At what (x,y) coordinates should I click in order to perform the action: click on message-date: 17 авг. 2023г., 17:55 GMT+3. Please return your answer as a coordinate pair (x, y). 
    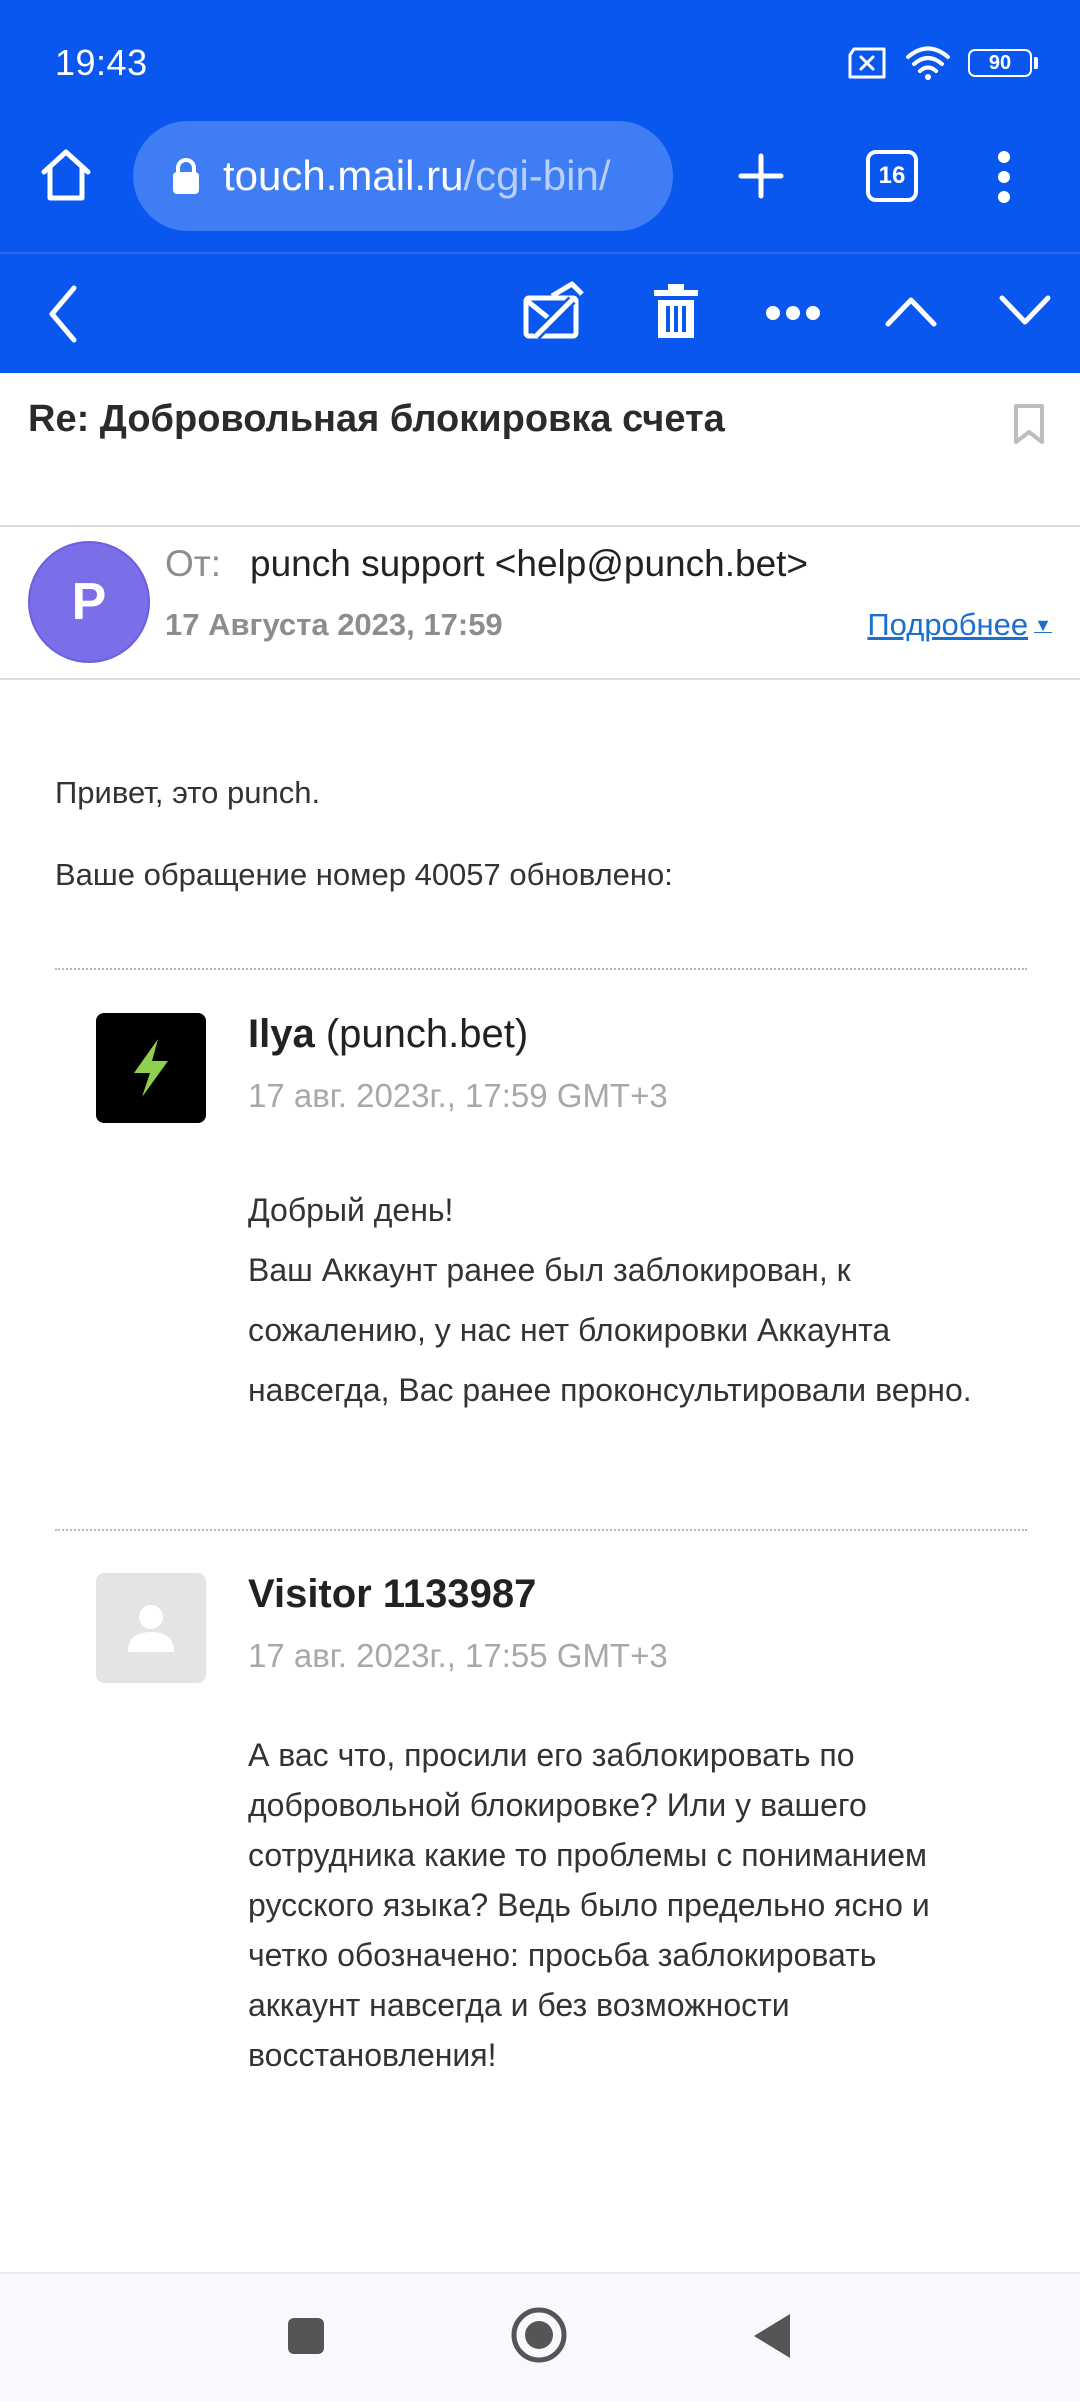
    Looking at the image, I should click on (458, 1655).